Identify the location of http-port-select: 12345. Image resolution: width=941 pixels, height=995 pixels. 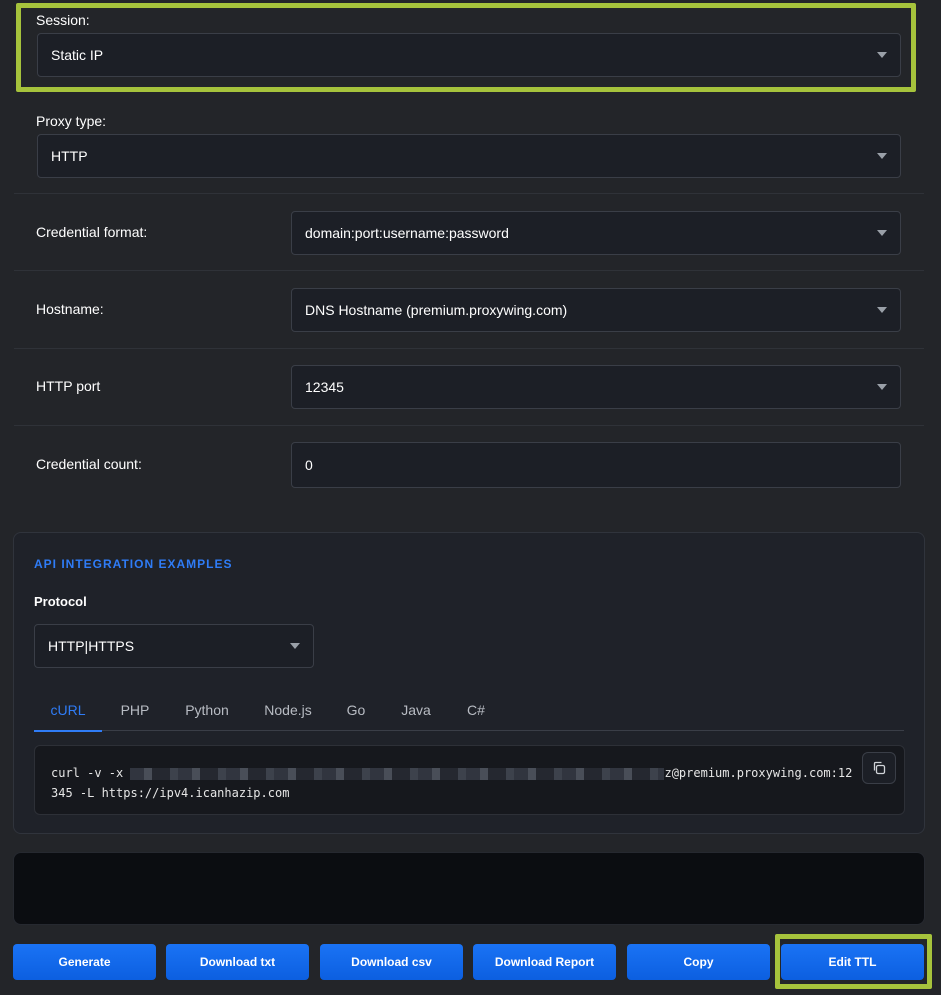
(596, 387).